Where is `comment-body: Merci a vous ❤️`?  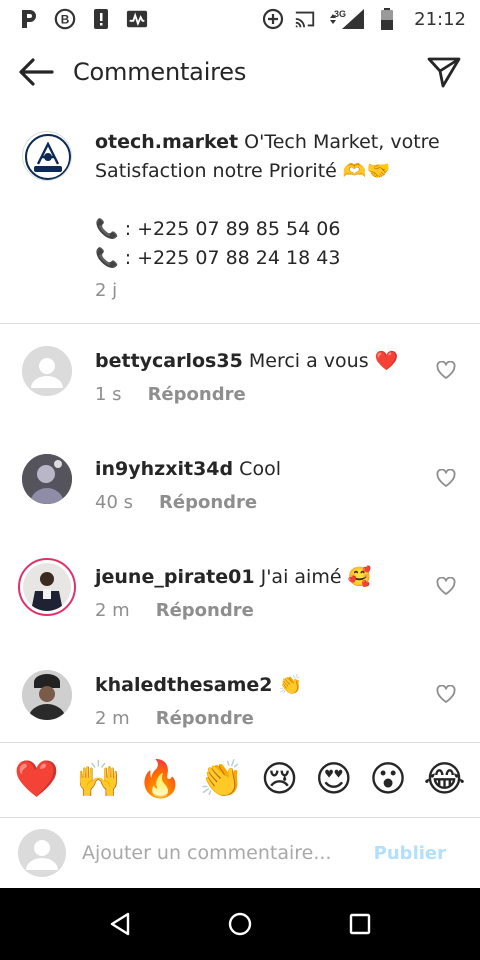 comment-body: Merci a vous ❤️ is located at coordinates (323, 361).